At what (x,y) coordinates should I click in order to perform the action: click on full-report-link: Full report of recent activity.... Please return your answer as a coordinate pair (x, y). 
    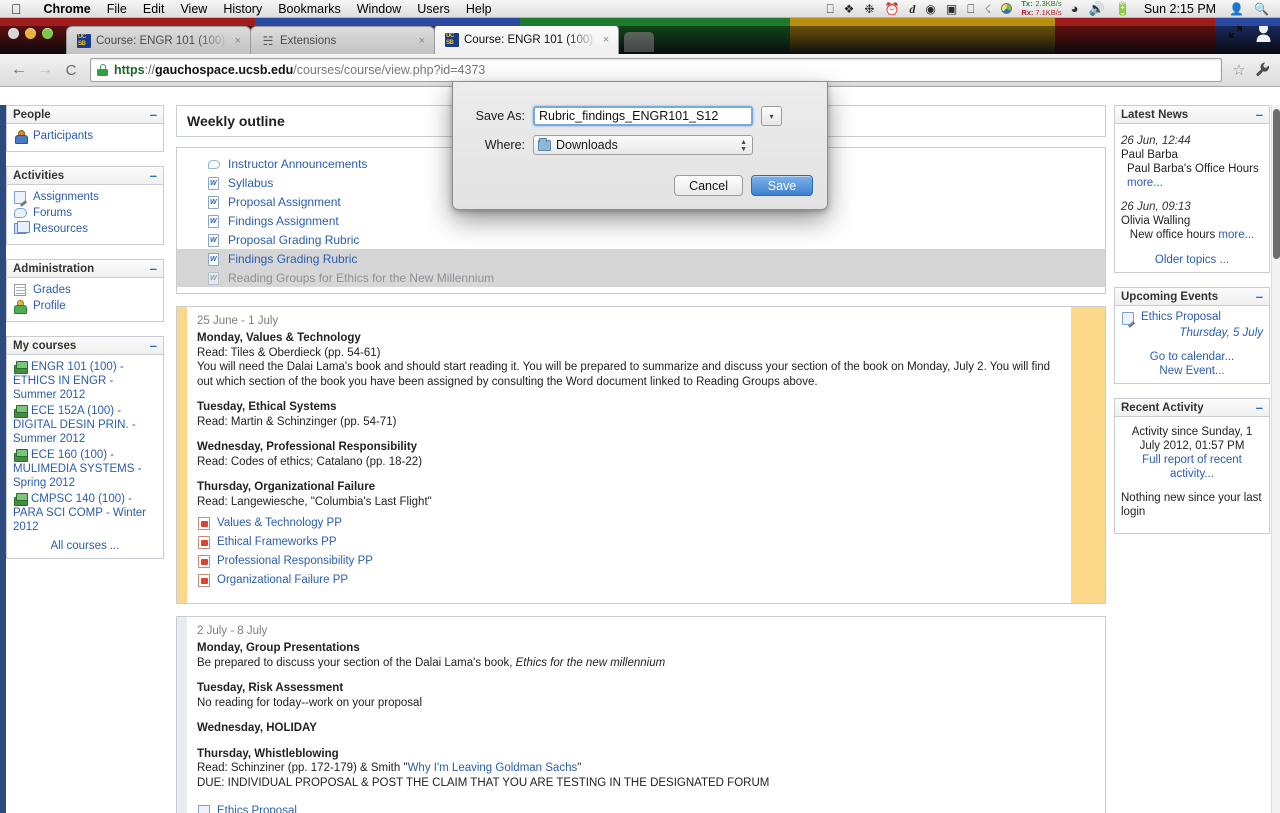
    Looking at the image, I should click on (1192, 467).